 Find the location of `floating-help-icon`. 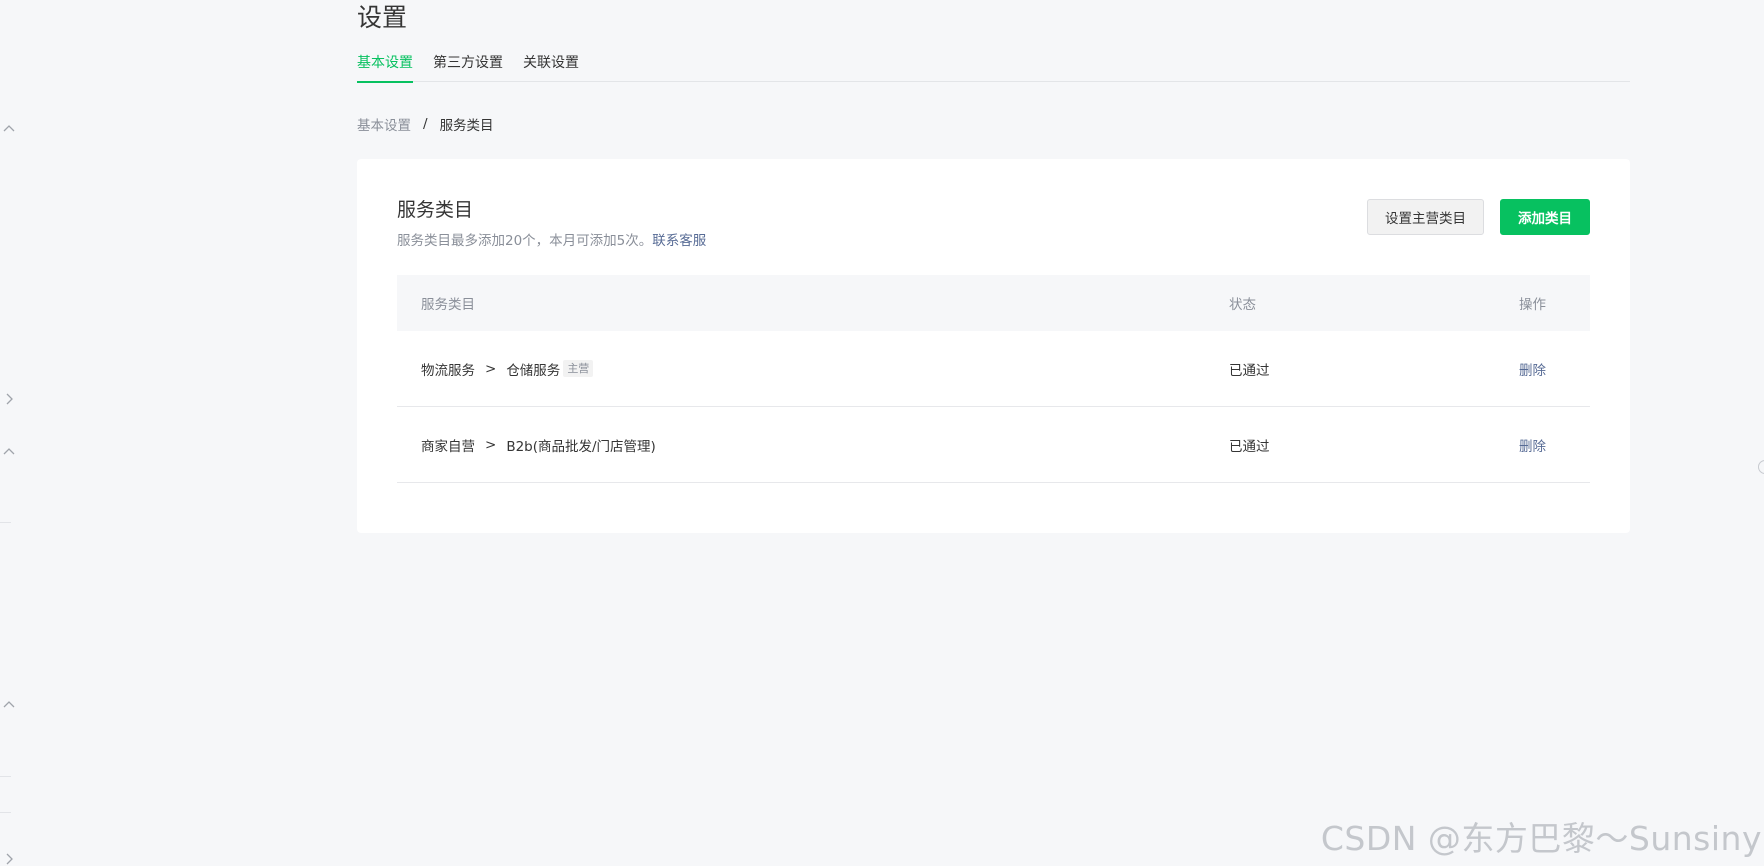

floating-help-icon is located at coordinates (1761, 467).